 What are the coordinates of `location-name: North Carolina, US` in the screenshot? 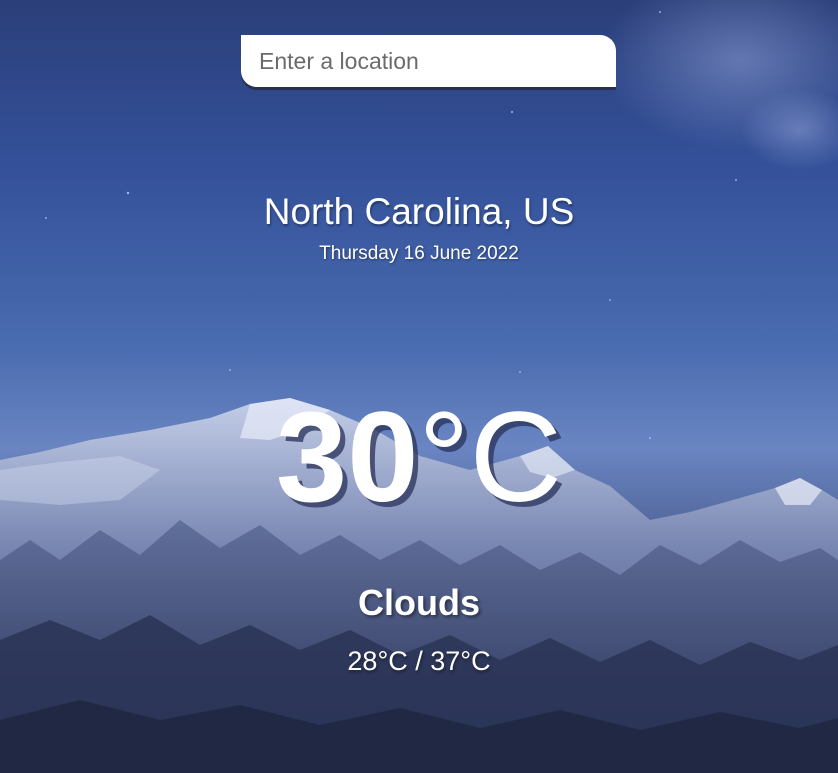 It's located at (419, 211).